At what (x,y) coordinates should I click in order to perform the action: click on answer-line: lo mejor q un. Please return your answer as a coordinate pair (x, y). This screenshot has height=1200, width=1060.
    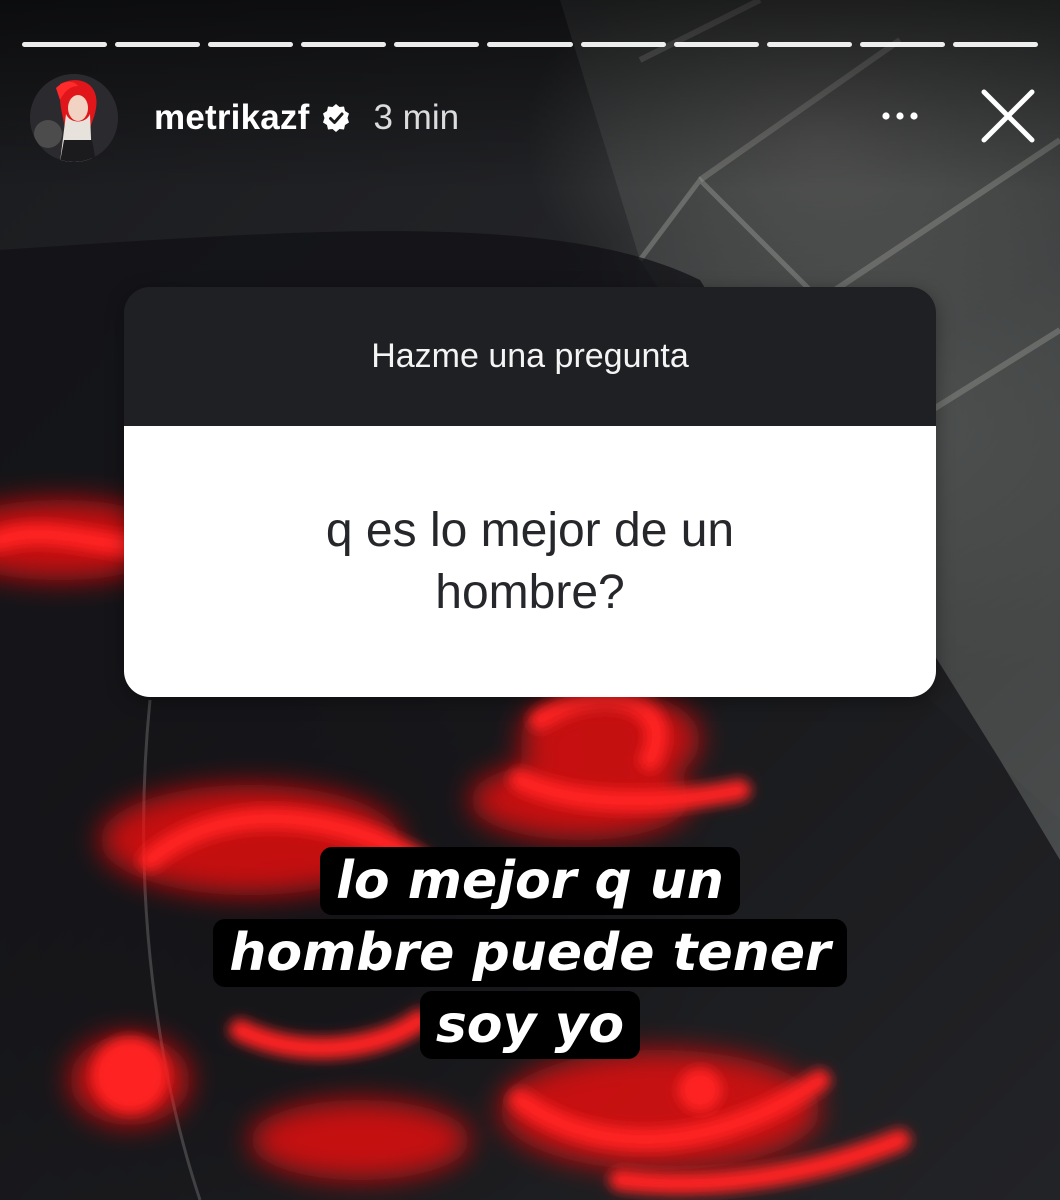
    Looking at the image, I should click on (530, 881).